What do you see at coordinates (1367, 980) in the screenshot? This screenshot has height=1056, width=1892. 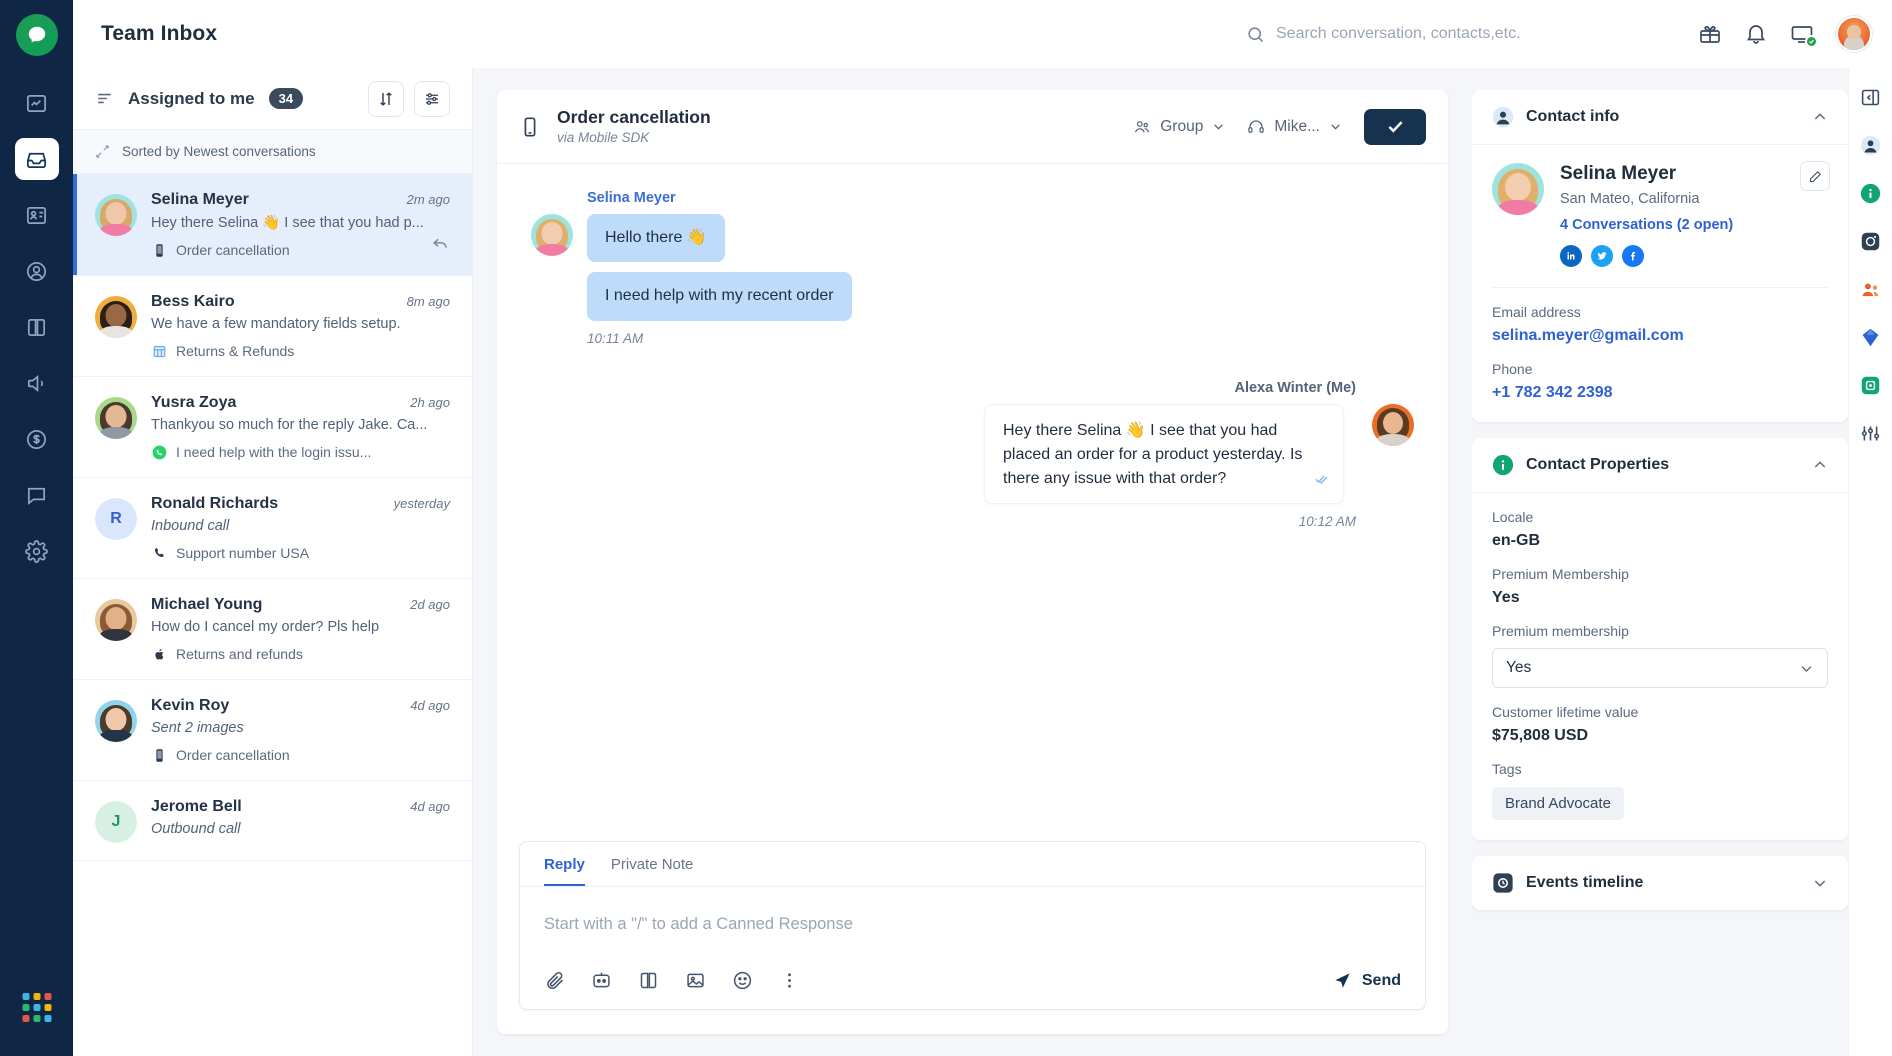 I see `send-button: Send` at bounding box center [1367, 980].